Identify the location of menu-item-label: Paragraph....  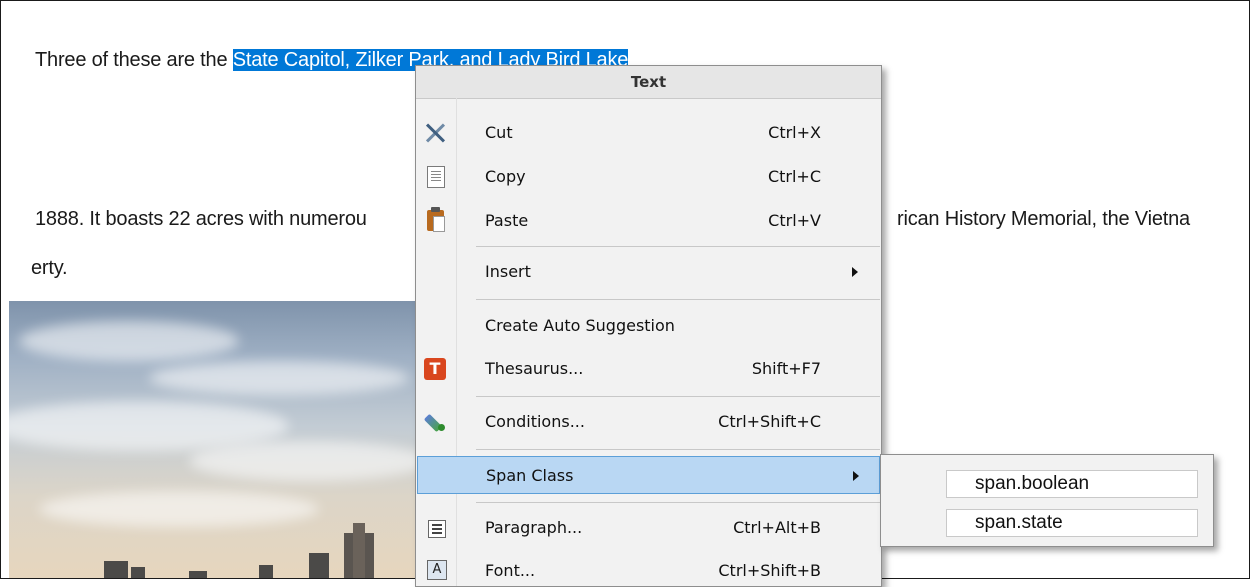
(534, 527).